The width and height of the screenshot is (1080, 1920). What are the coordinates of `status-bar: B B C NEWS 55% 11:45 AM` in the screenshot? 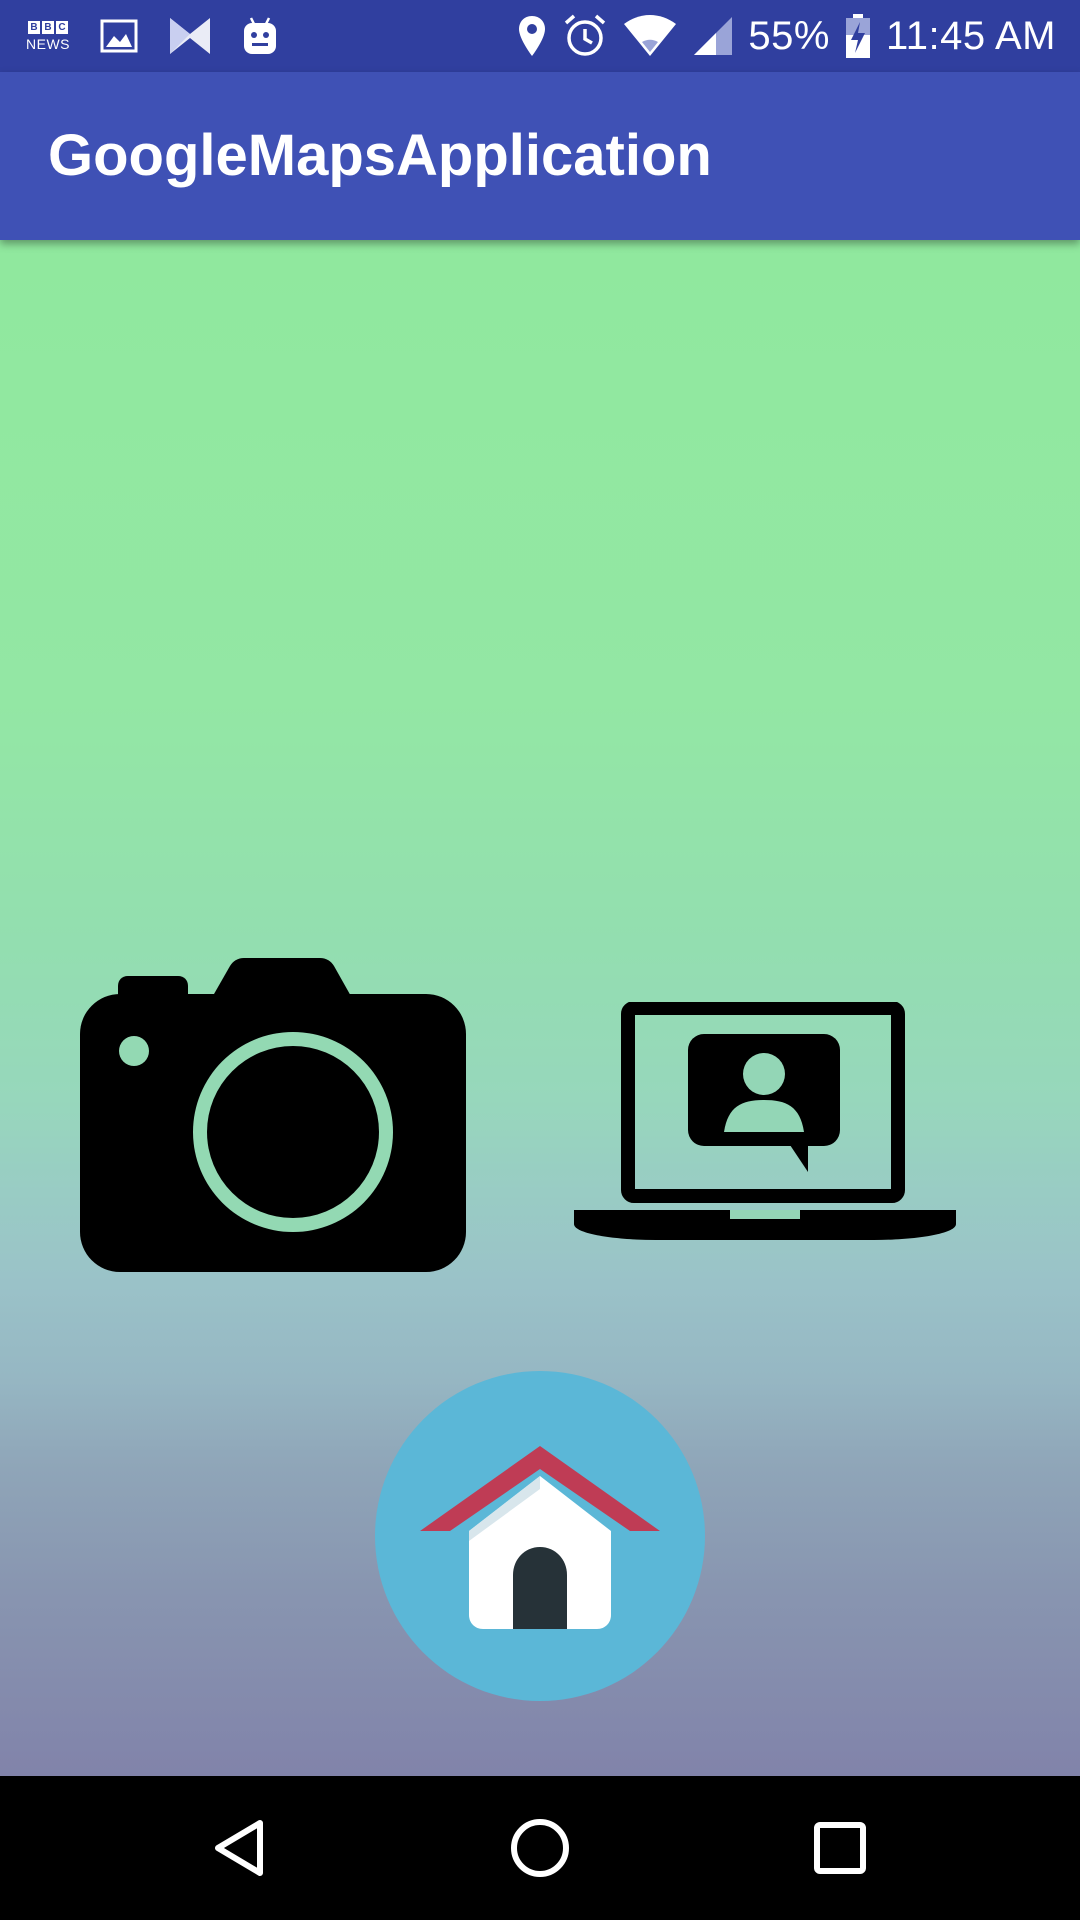 It's located at (540, 36).